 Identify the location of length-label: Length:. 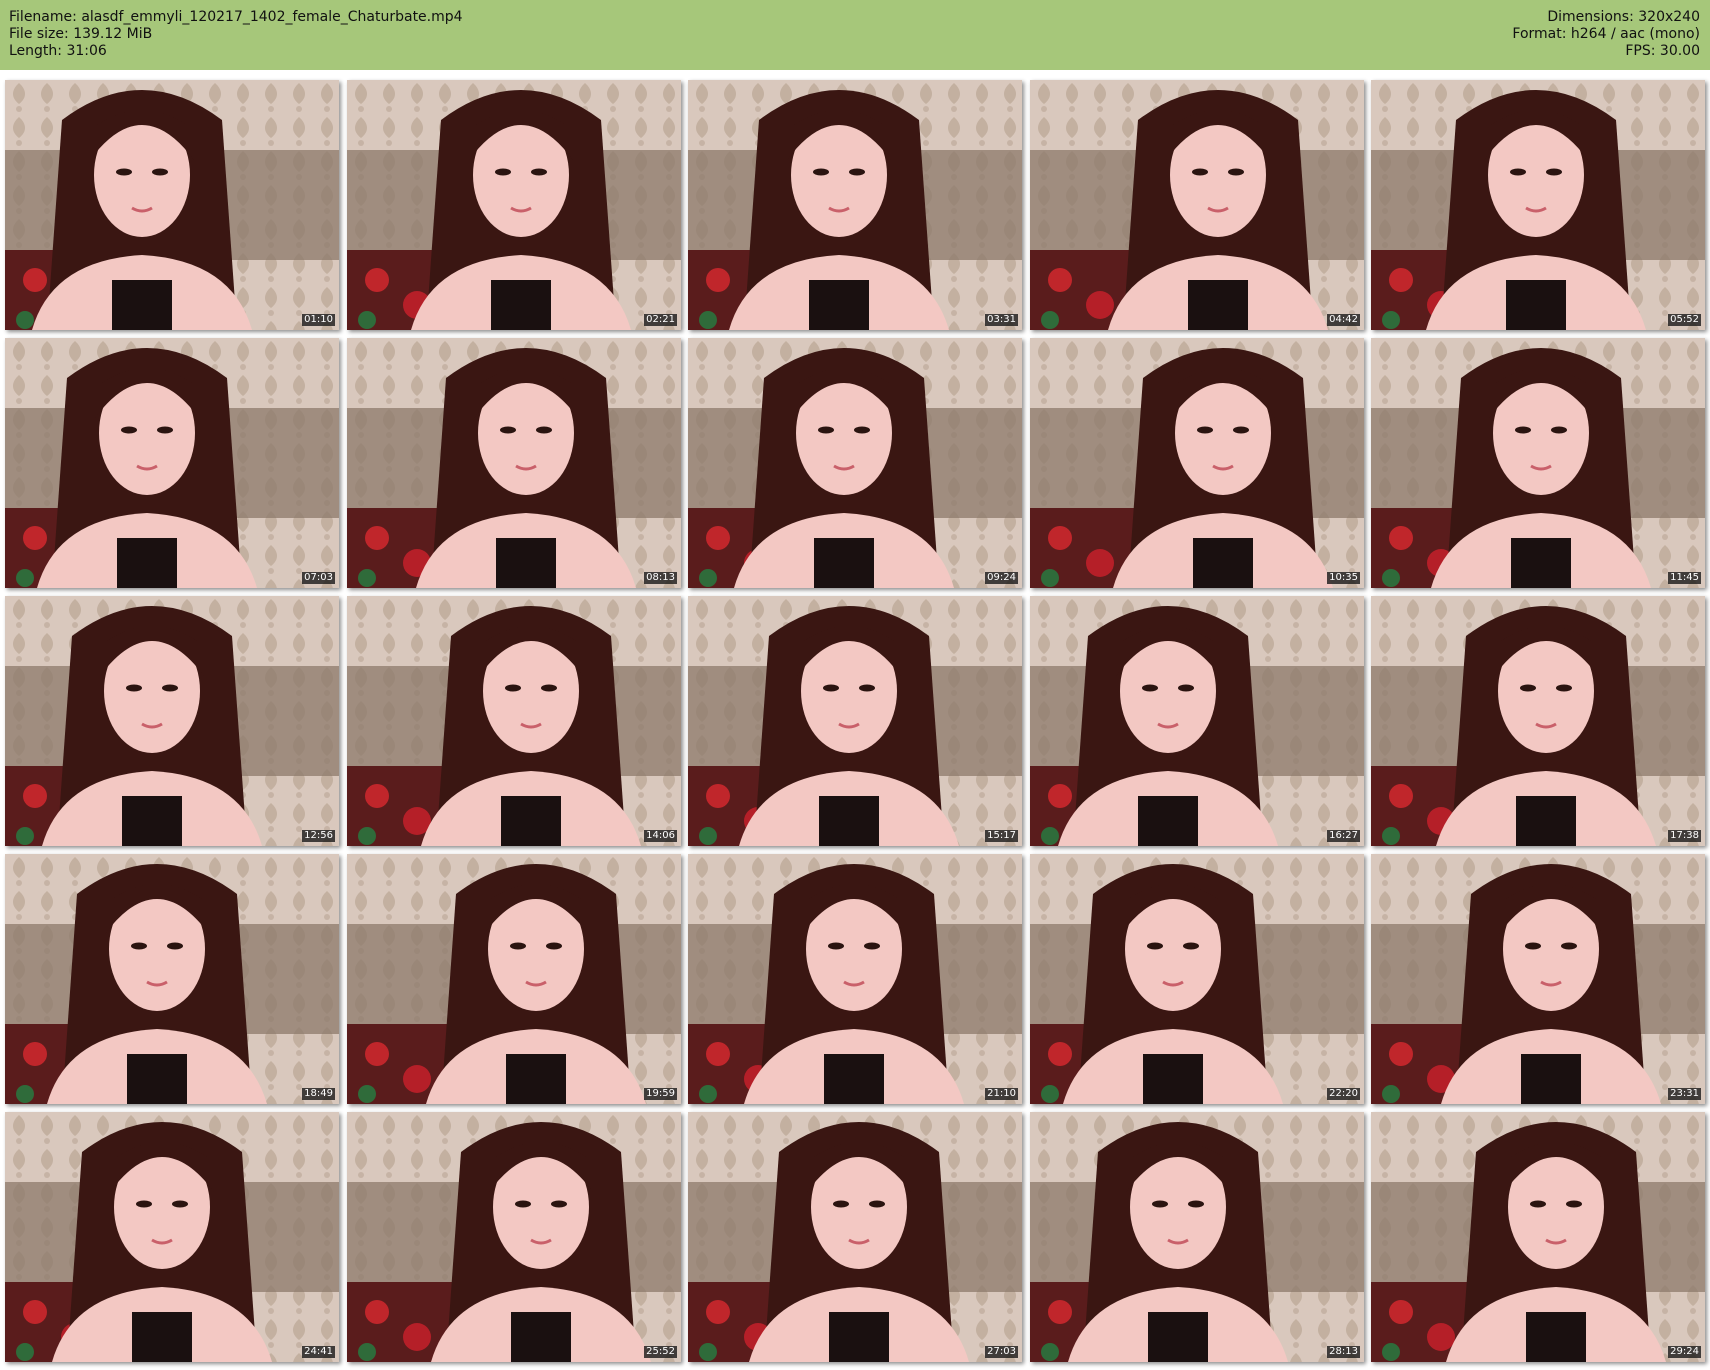
(36, 51).